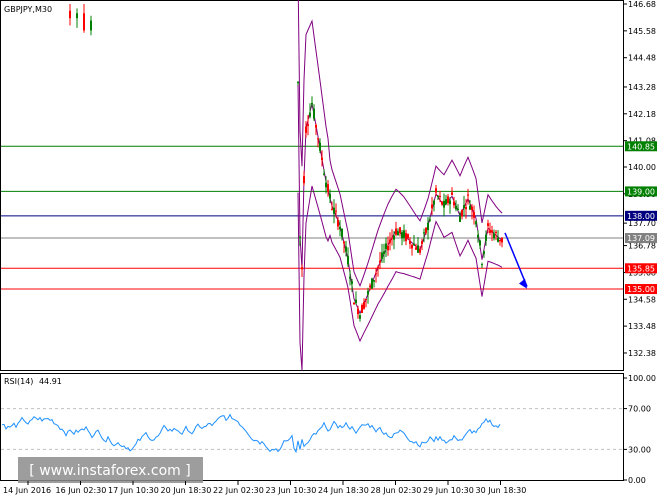 Image resolution: width=664 pixels, height=498 pixels. What do you see at coordinates (523, 283) in the screenshot?
I see `forecast-arrow-head` at bounding box center [523, 283].